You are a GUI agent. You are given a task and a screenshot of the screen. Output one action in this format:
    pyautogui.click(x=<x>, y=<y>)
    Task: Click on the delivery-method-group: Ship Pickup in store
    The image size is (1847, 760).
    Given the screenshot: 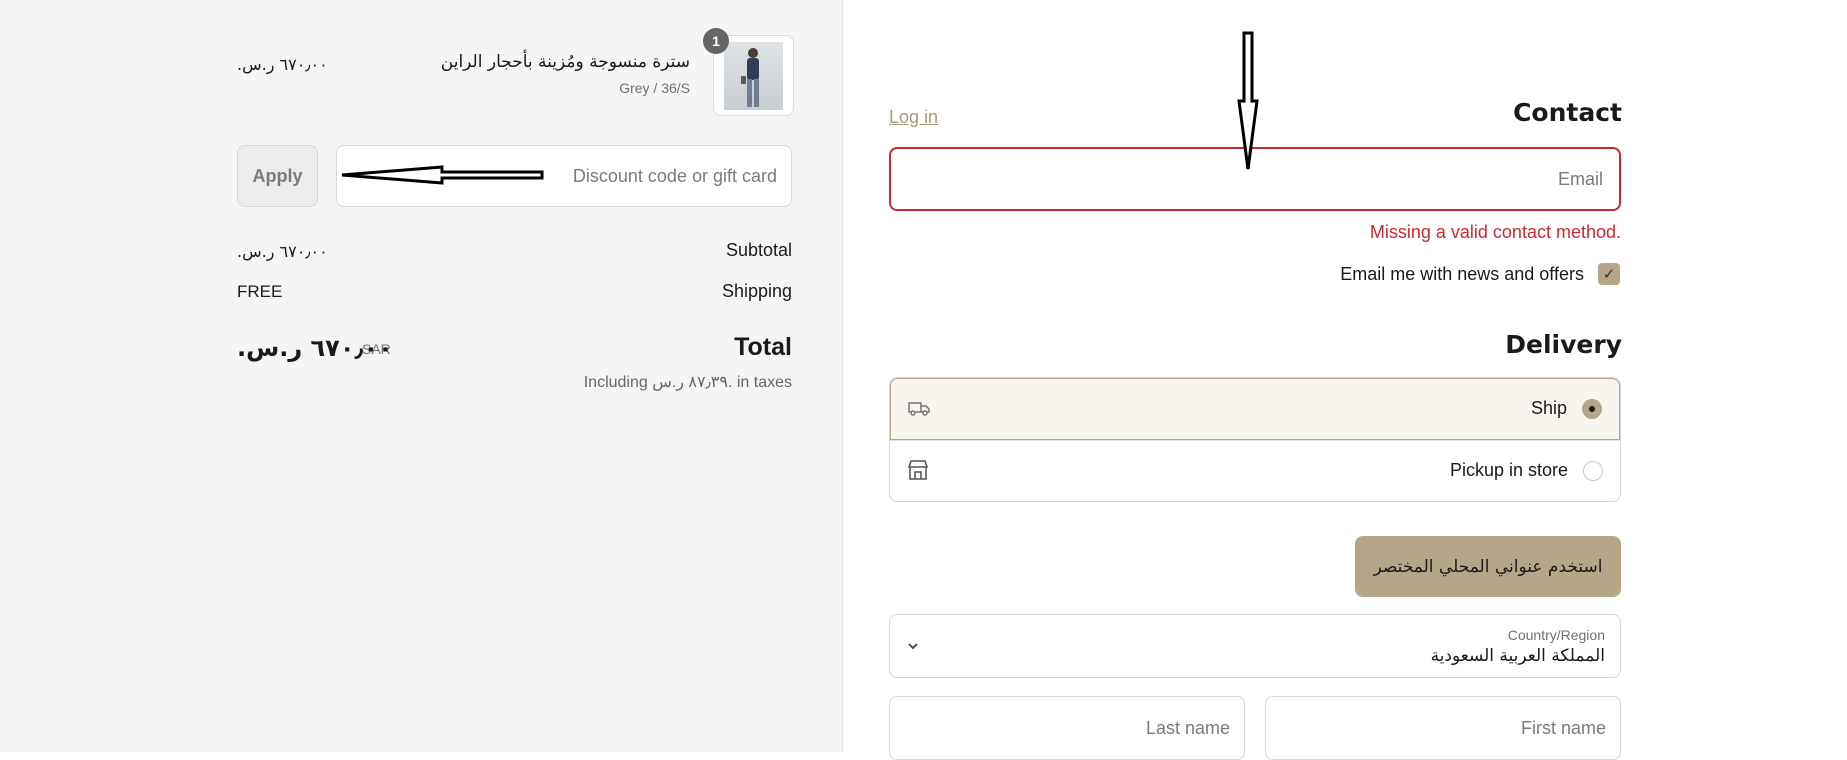 What is the action you would take?
    pyautogui.click(x=1255, y=439)
    